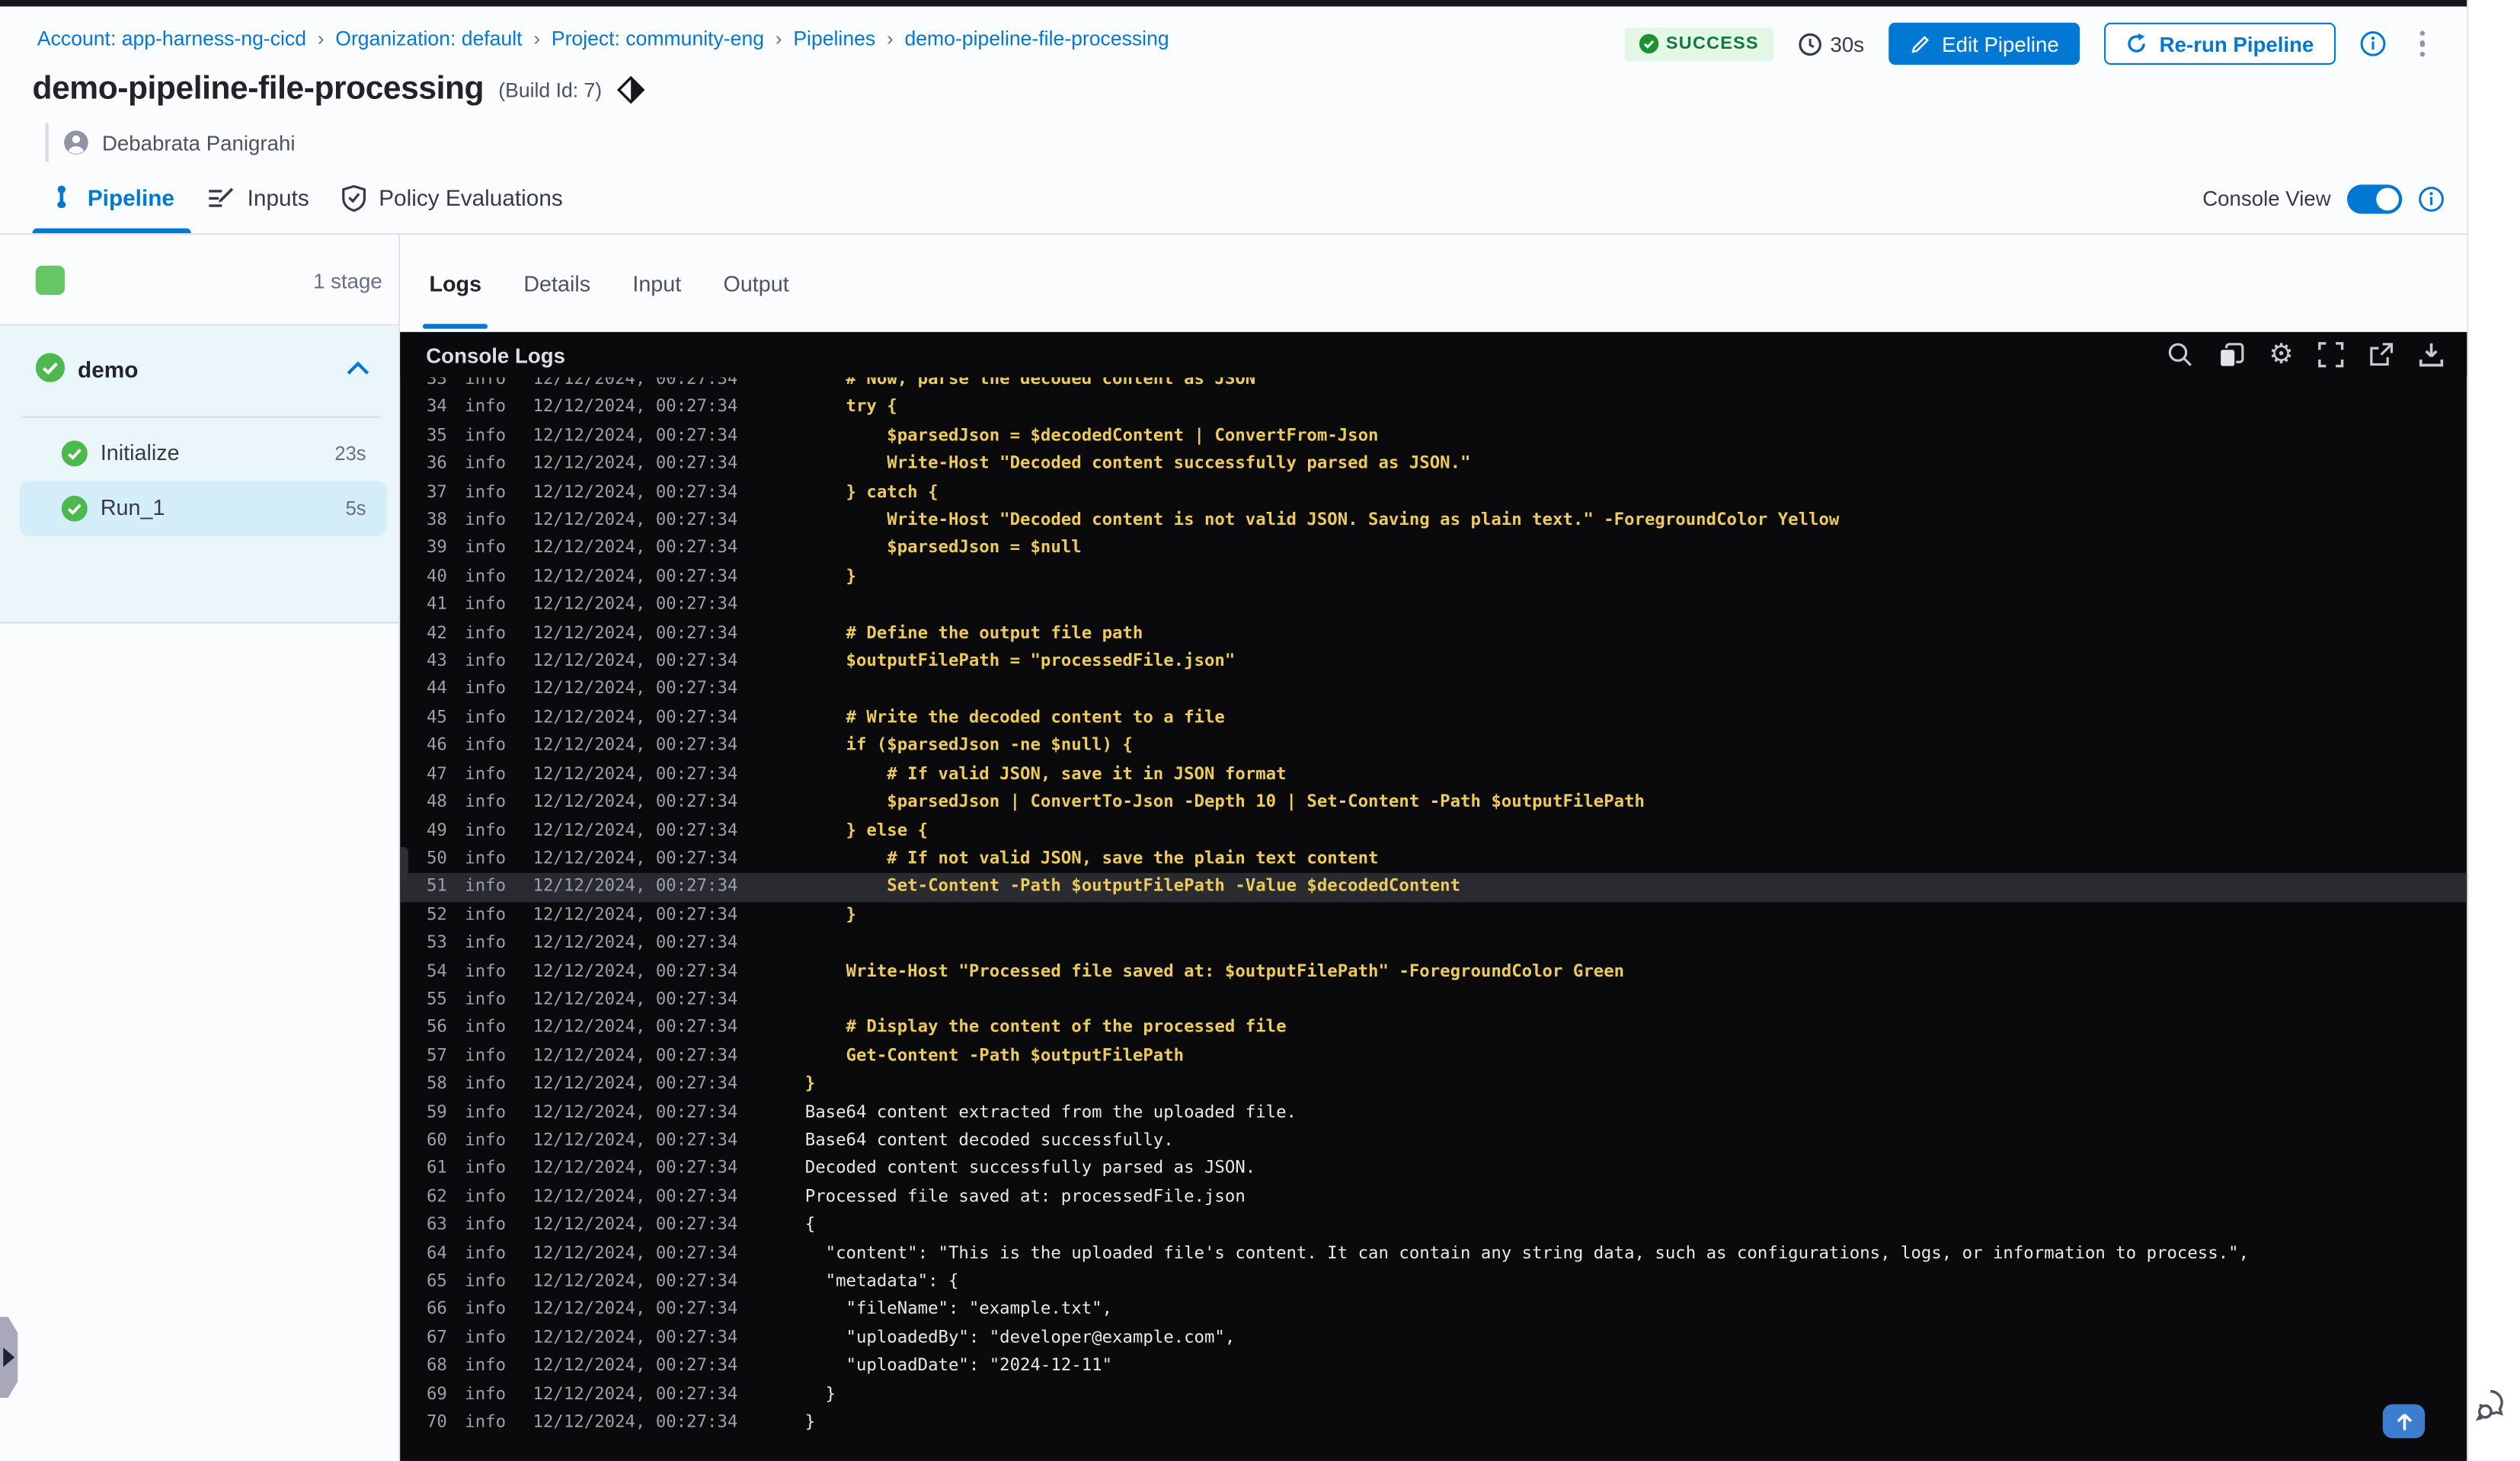 Image resolution: width=2520 pixels, height=1461 pixels. I want to click on console-view-toggle, so click(2375, 199).